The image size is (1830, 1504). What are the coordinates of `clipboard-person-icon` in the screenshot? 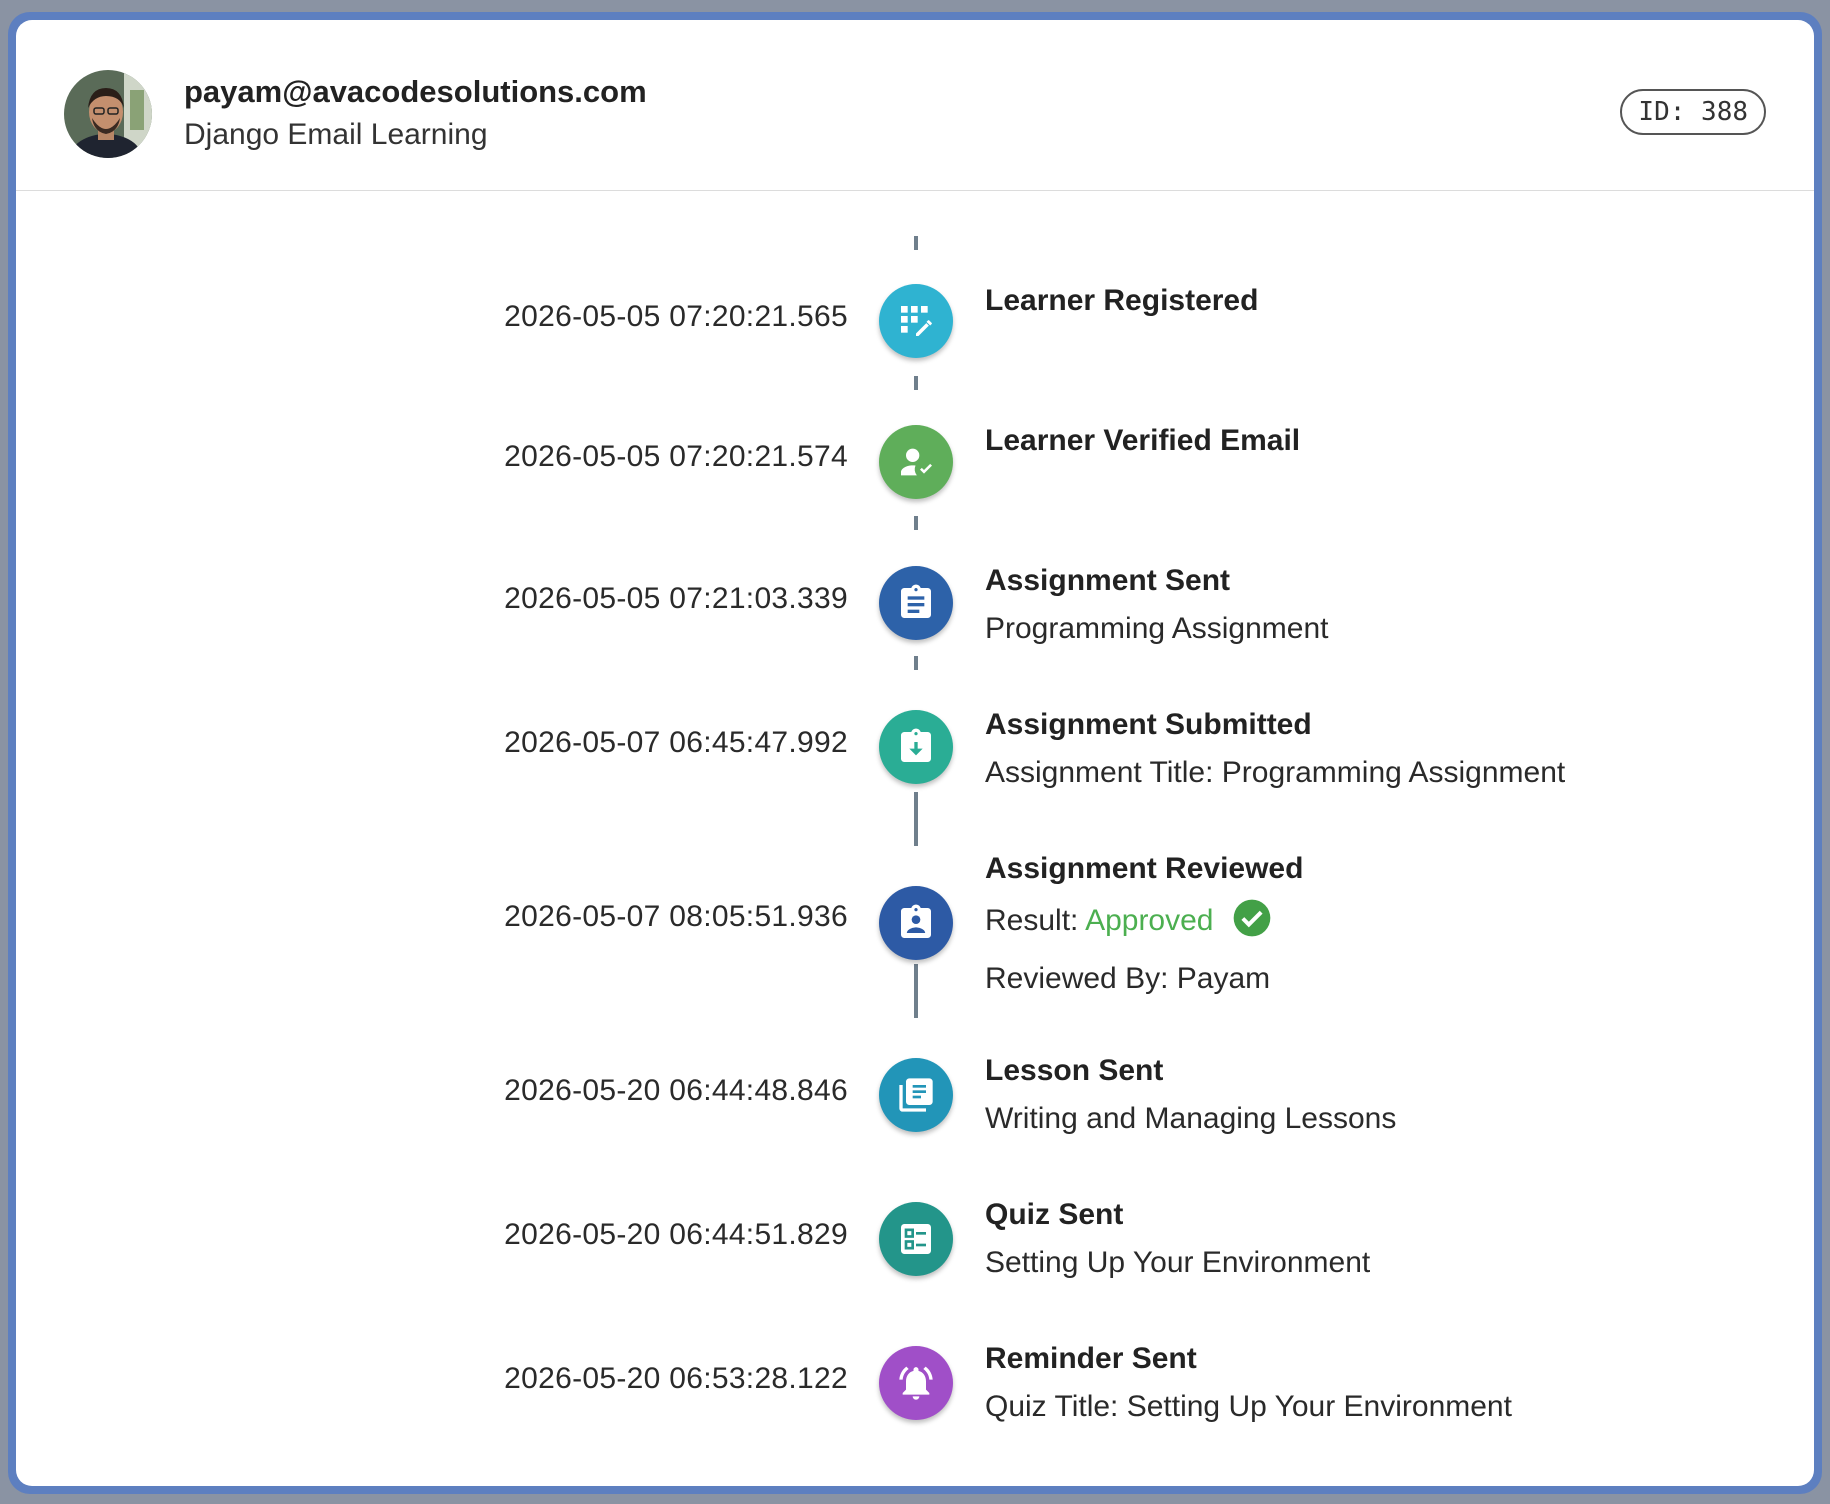 It's located at (916, 921).